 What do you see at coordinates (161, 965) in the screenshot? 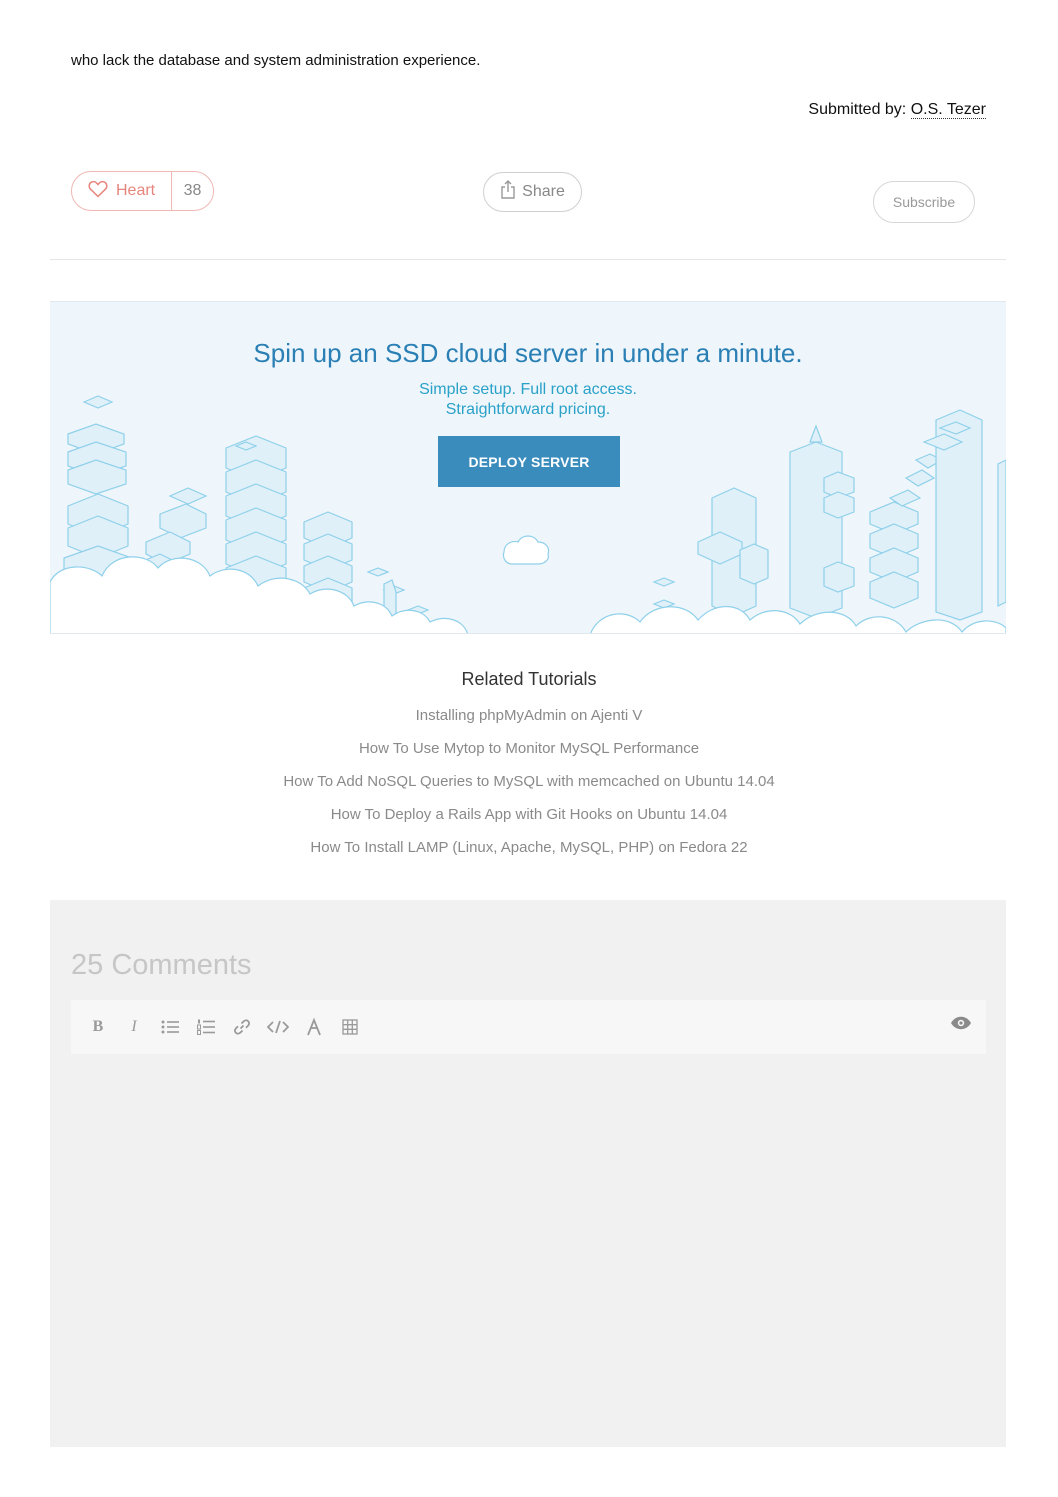
I see `comments-title: 25 Comments` at bounding box center [161, 965].